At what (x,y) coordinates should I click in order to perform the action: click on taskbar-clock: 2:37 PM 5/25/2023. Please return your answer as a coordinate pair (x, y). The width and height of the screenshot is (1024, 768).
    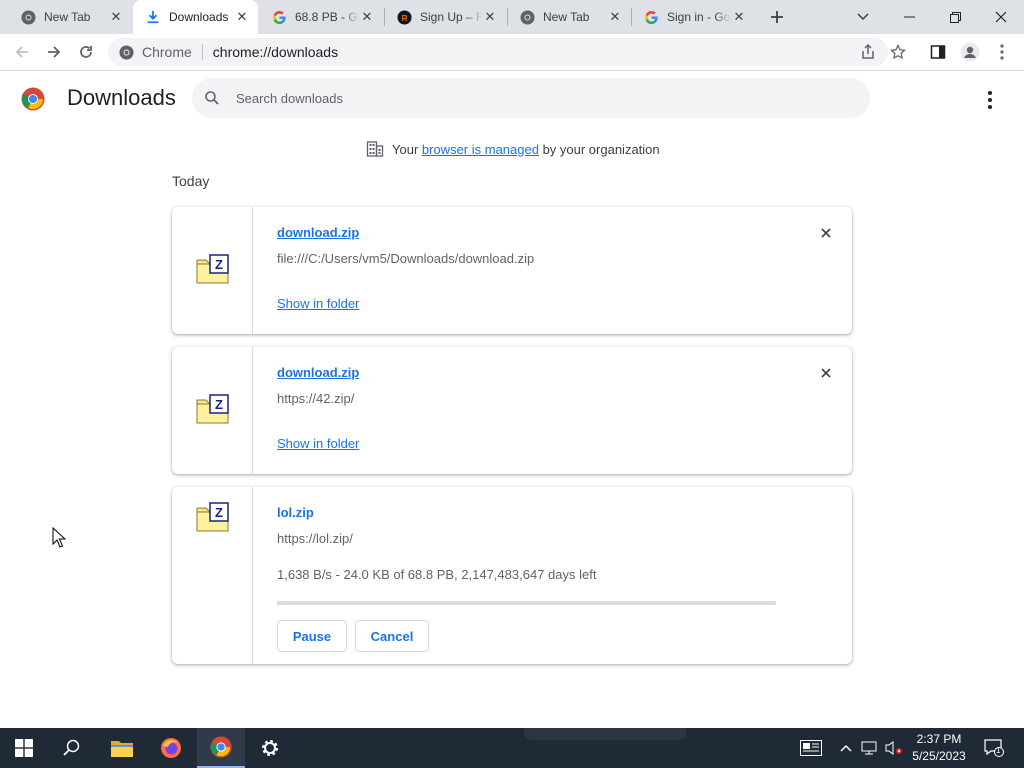
    Looking at the image, I should click on (939, 748).